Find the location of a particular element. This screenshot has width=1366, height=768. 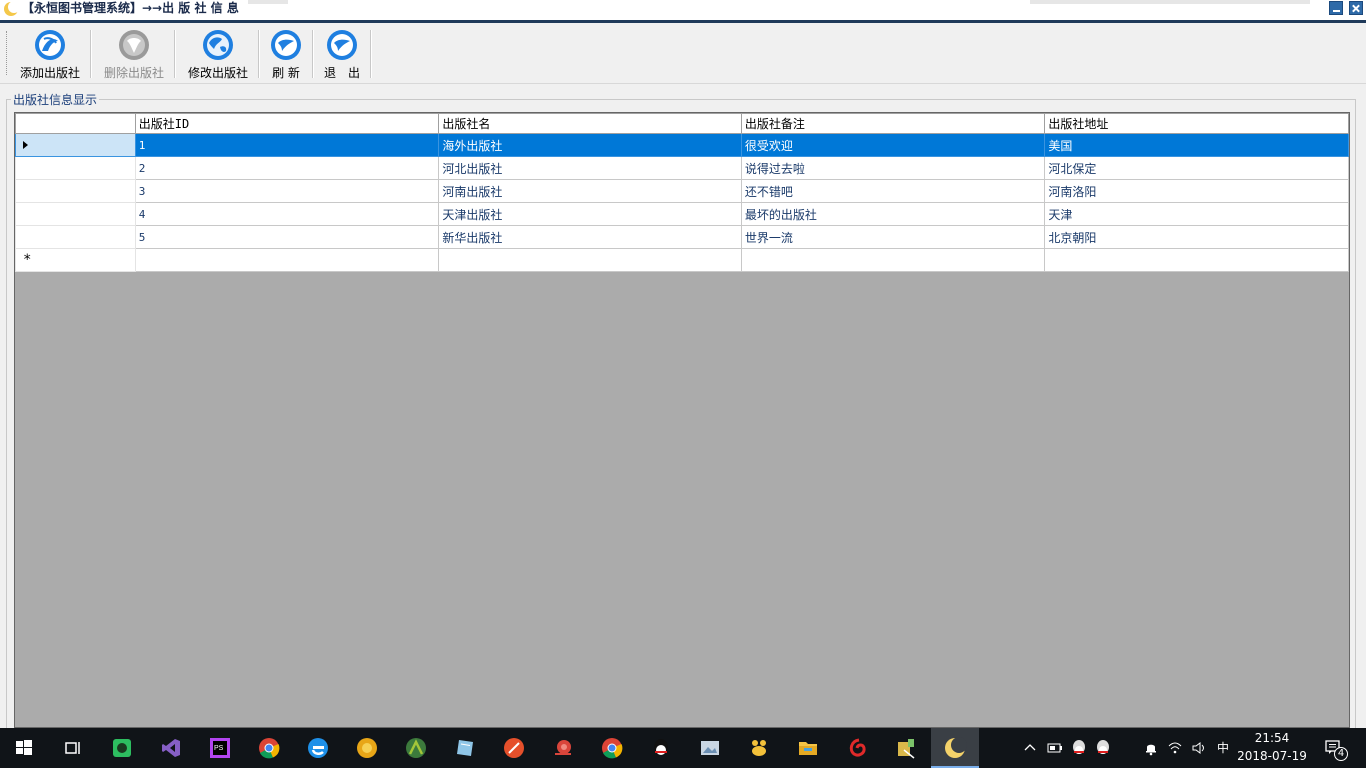

pencil-icon is located at coordinates (514, 748).